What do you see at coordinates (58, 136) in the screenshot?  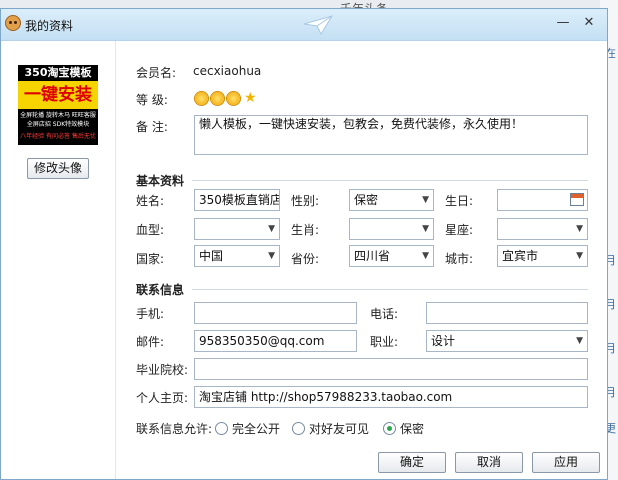 I see `avatar-bottom-text: 八年经验 有问必答 售后无忧` at bounding box center [58, 136].